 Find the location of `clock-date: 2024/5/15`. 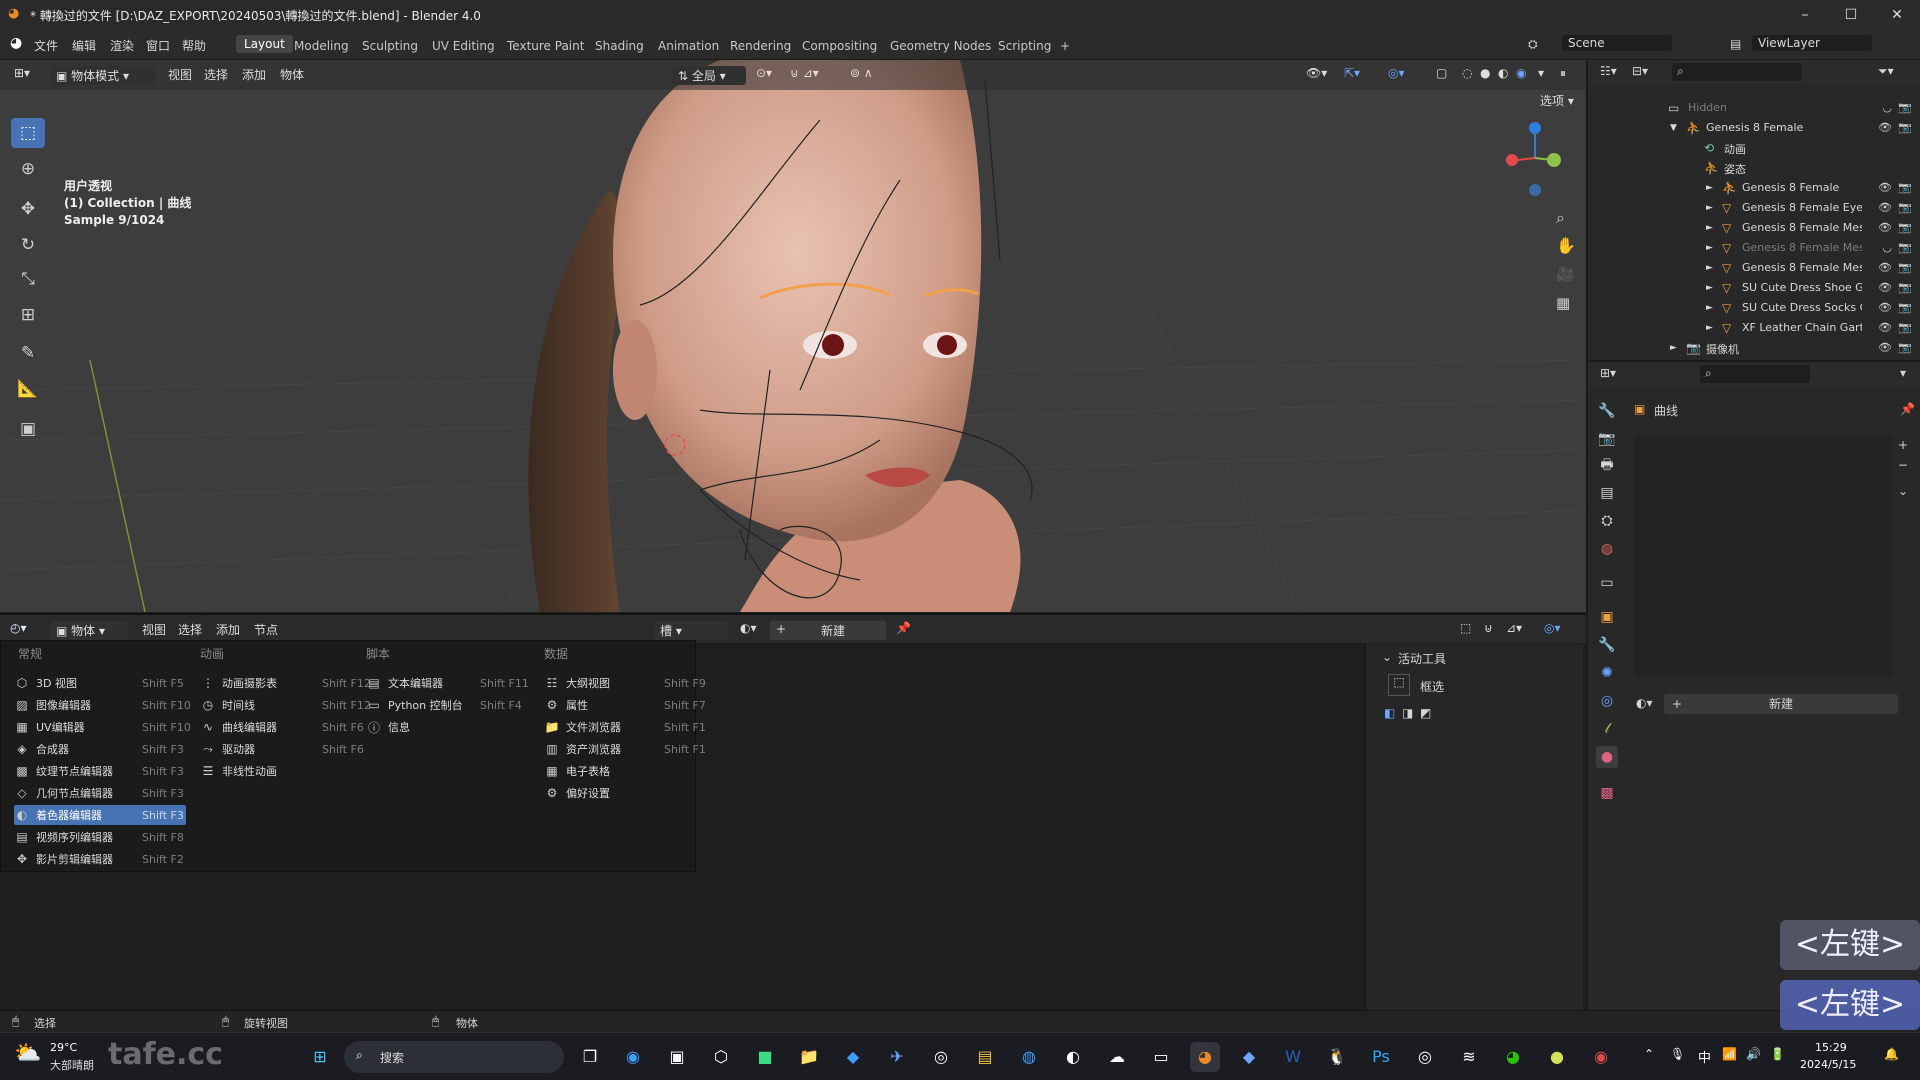

clock-date: 2024/5/15 is located at coordinates (1828, 1064).